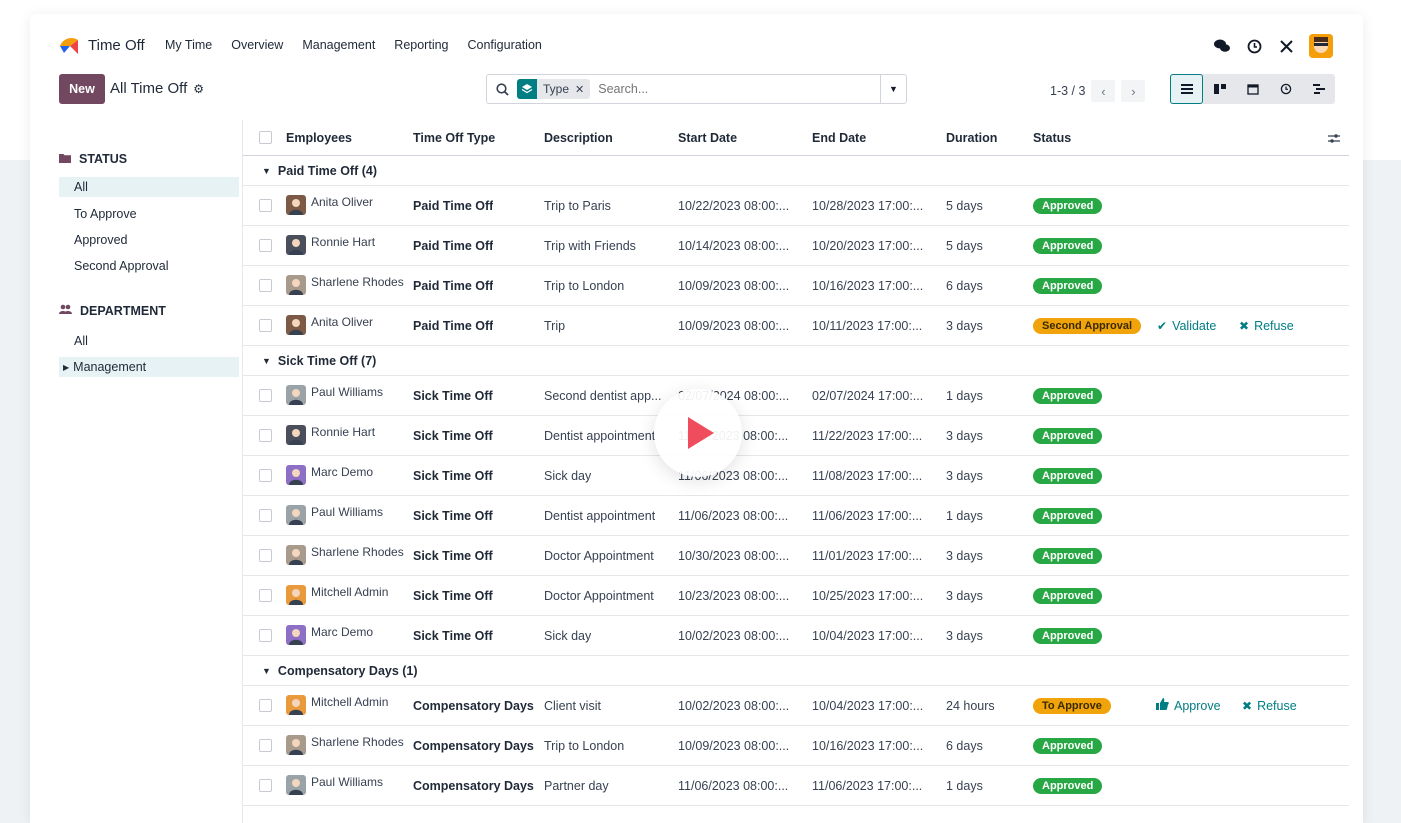  Describe the element at coordinates (149, 341) in the screenshot. I see `department-item-all: All` at that location.